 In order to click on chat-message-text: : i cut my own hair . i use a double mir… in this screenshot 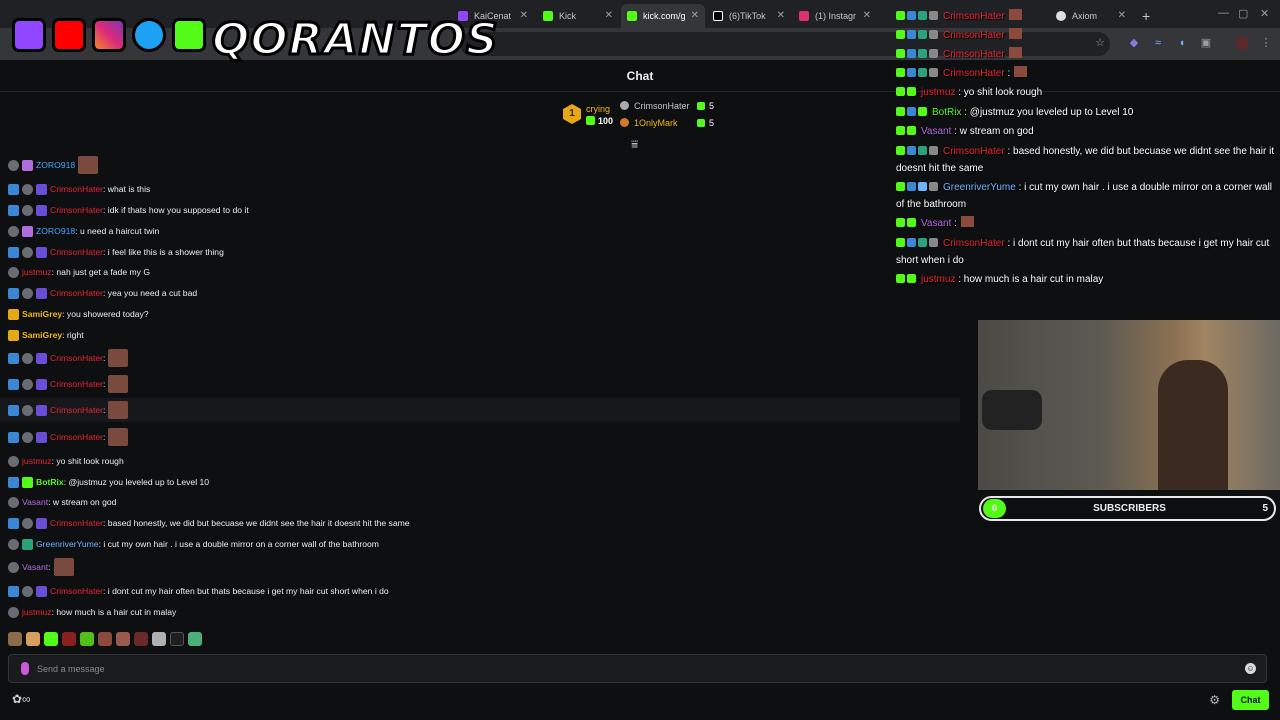, I will do `click(238, 544)`.